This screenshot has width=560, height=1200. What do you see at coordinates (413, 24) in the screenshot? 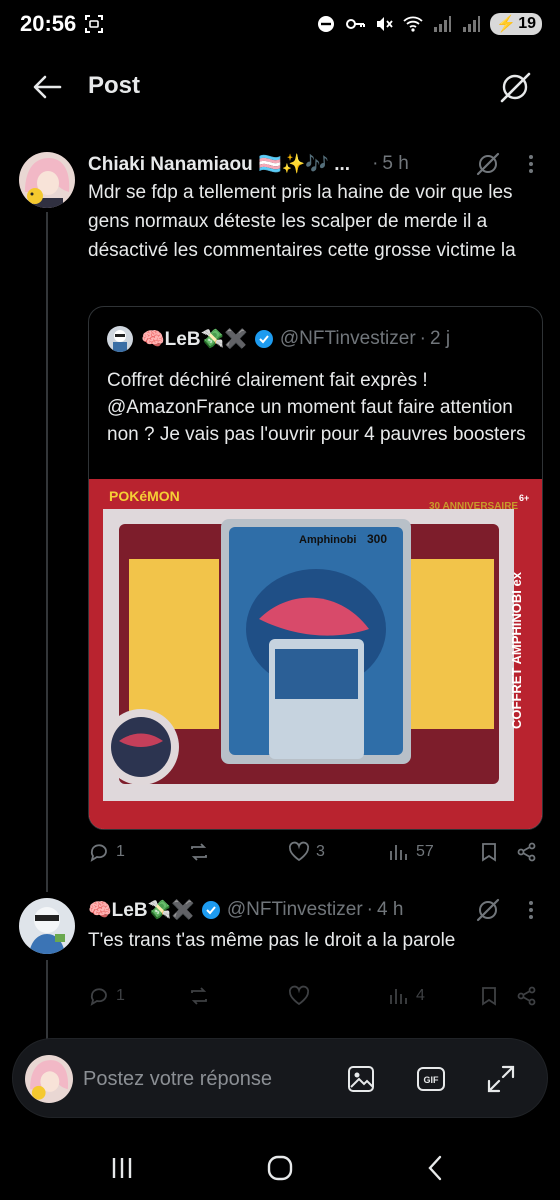
I see `wifi-icon` at bounding box center [413, 24].